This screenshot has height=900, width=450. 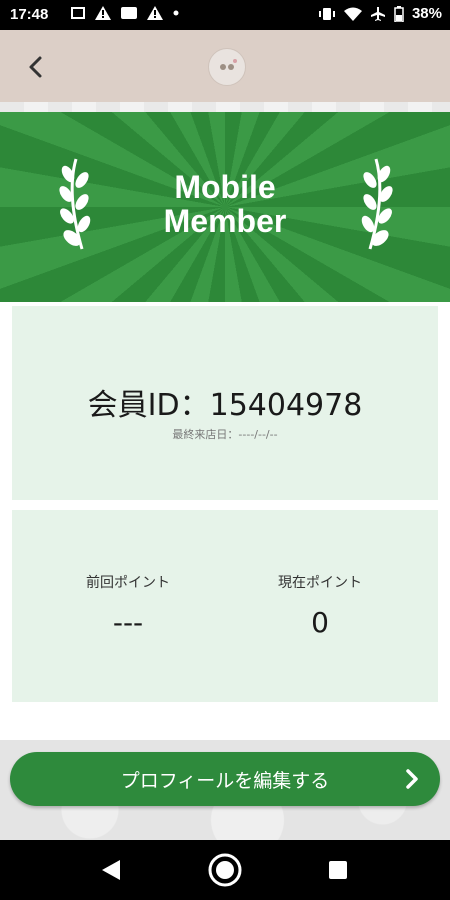 I want to click on member-id: 会員ID：15404978, so click(x=225, y=405).